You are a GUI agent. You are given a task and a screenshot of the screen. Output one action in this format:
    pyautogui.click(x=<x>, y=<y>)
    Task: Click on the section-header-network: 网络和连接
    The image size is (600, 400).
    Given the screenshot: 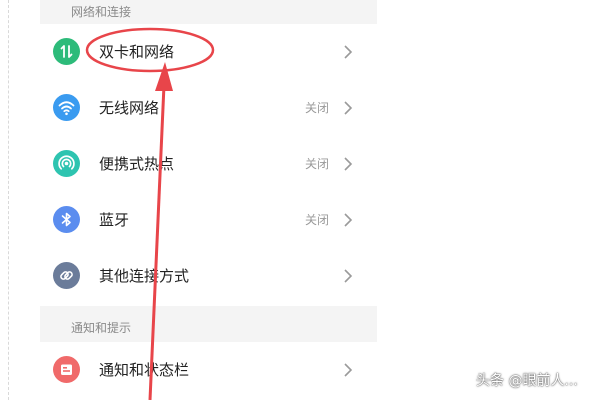 What is the action you would take?
    pyautogui.click(x=208, y=12)
    